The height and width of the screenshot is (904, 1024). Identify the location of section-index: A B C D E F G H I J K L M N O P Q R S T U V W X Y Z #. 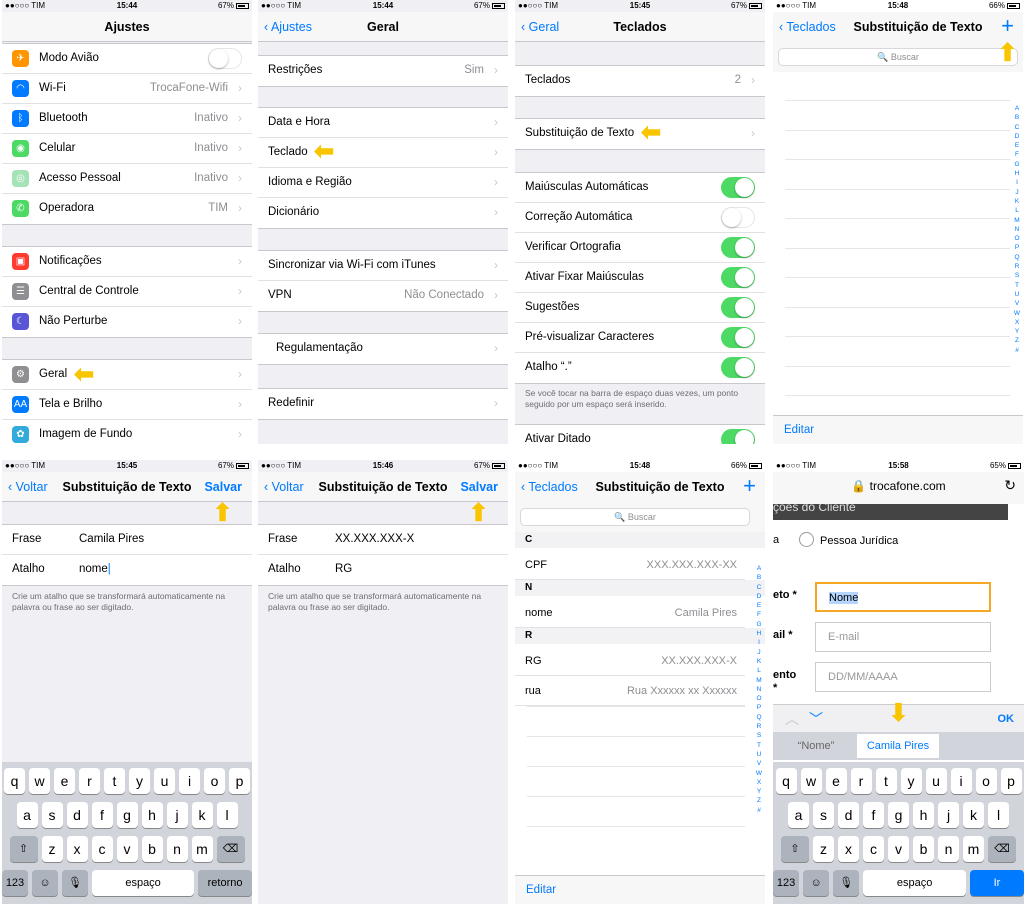
(759, 689).